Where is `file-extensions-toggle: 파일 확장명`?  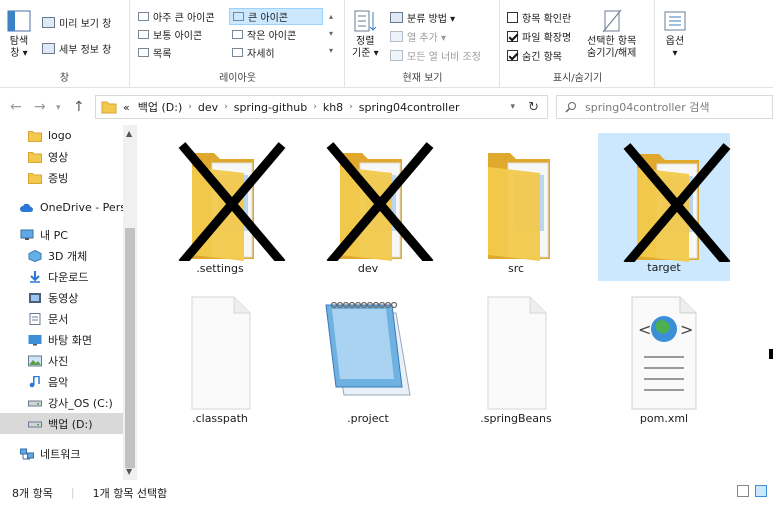
file-extensions-toggle: 파일 확장명 is located at coordinates (539, 36).